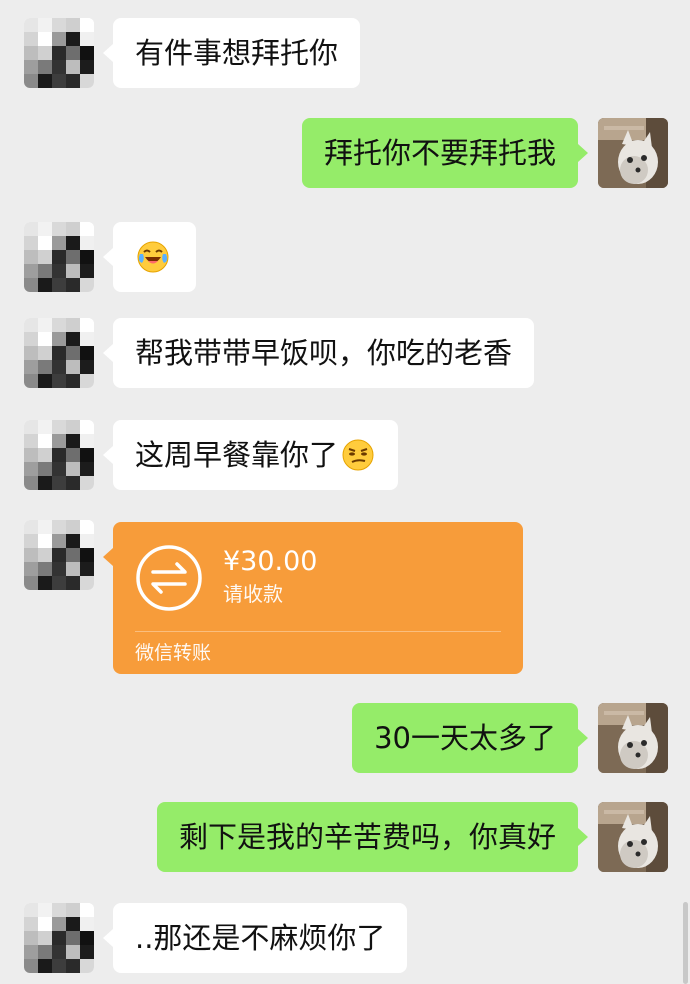  Describe the element at coordinates (169, 578) in the screenshot. I see `transfer-arrows-icon` at that location.